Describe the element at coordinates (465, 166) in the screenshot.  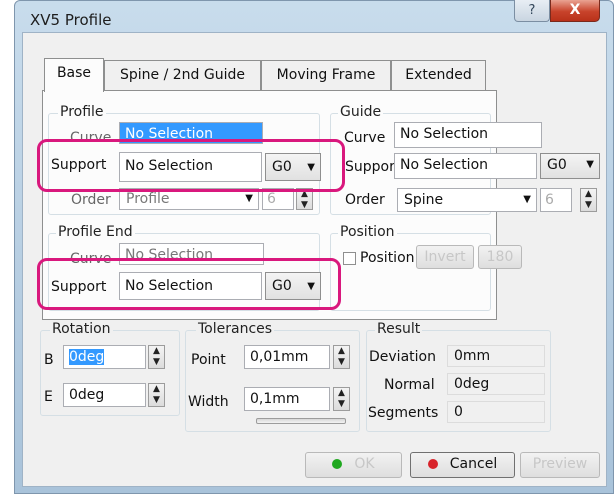
I see `guide-support-field: No Selection` at that location.